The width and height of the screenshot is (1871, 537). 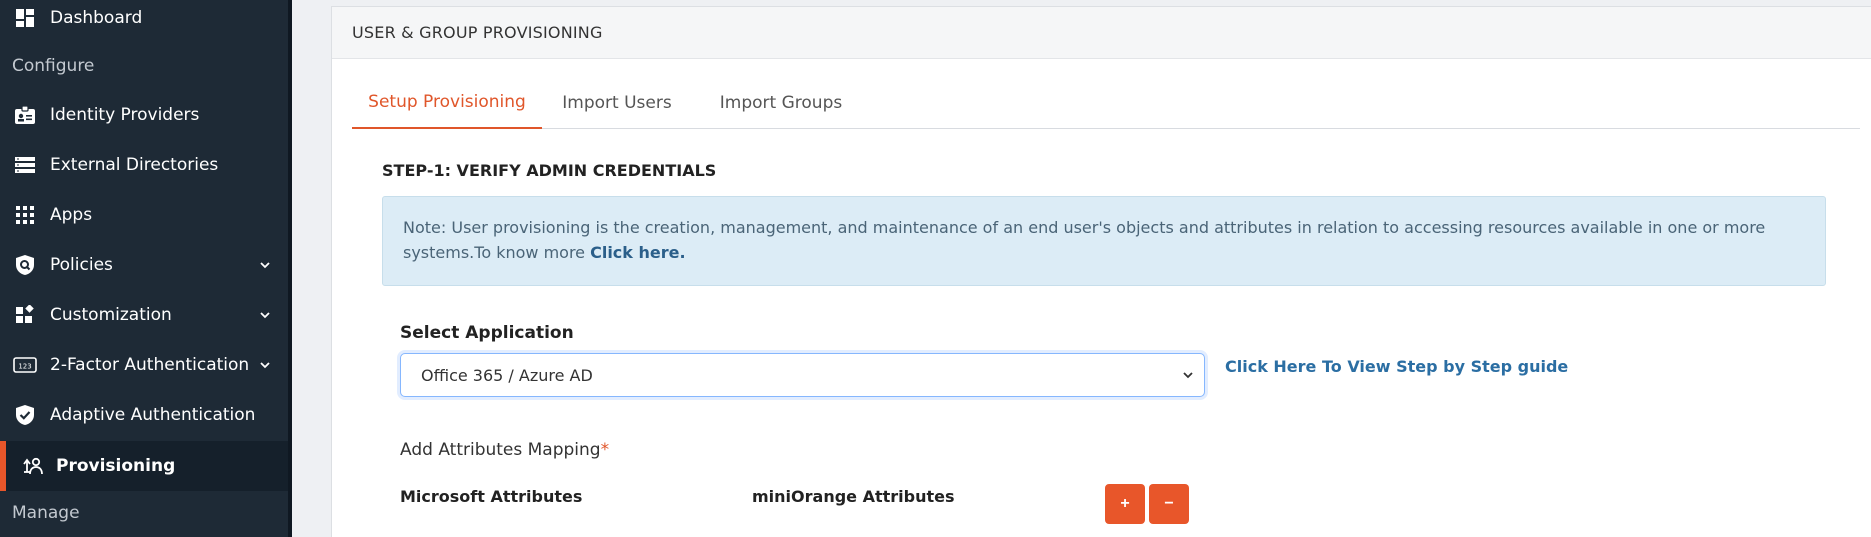 I want to click on id-badge-icon, so click(x=25, y=115).